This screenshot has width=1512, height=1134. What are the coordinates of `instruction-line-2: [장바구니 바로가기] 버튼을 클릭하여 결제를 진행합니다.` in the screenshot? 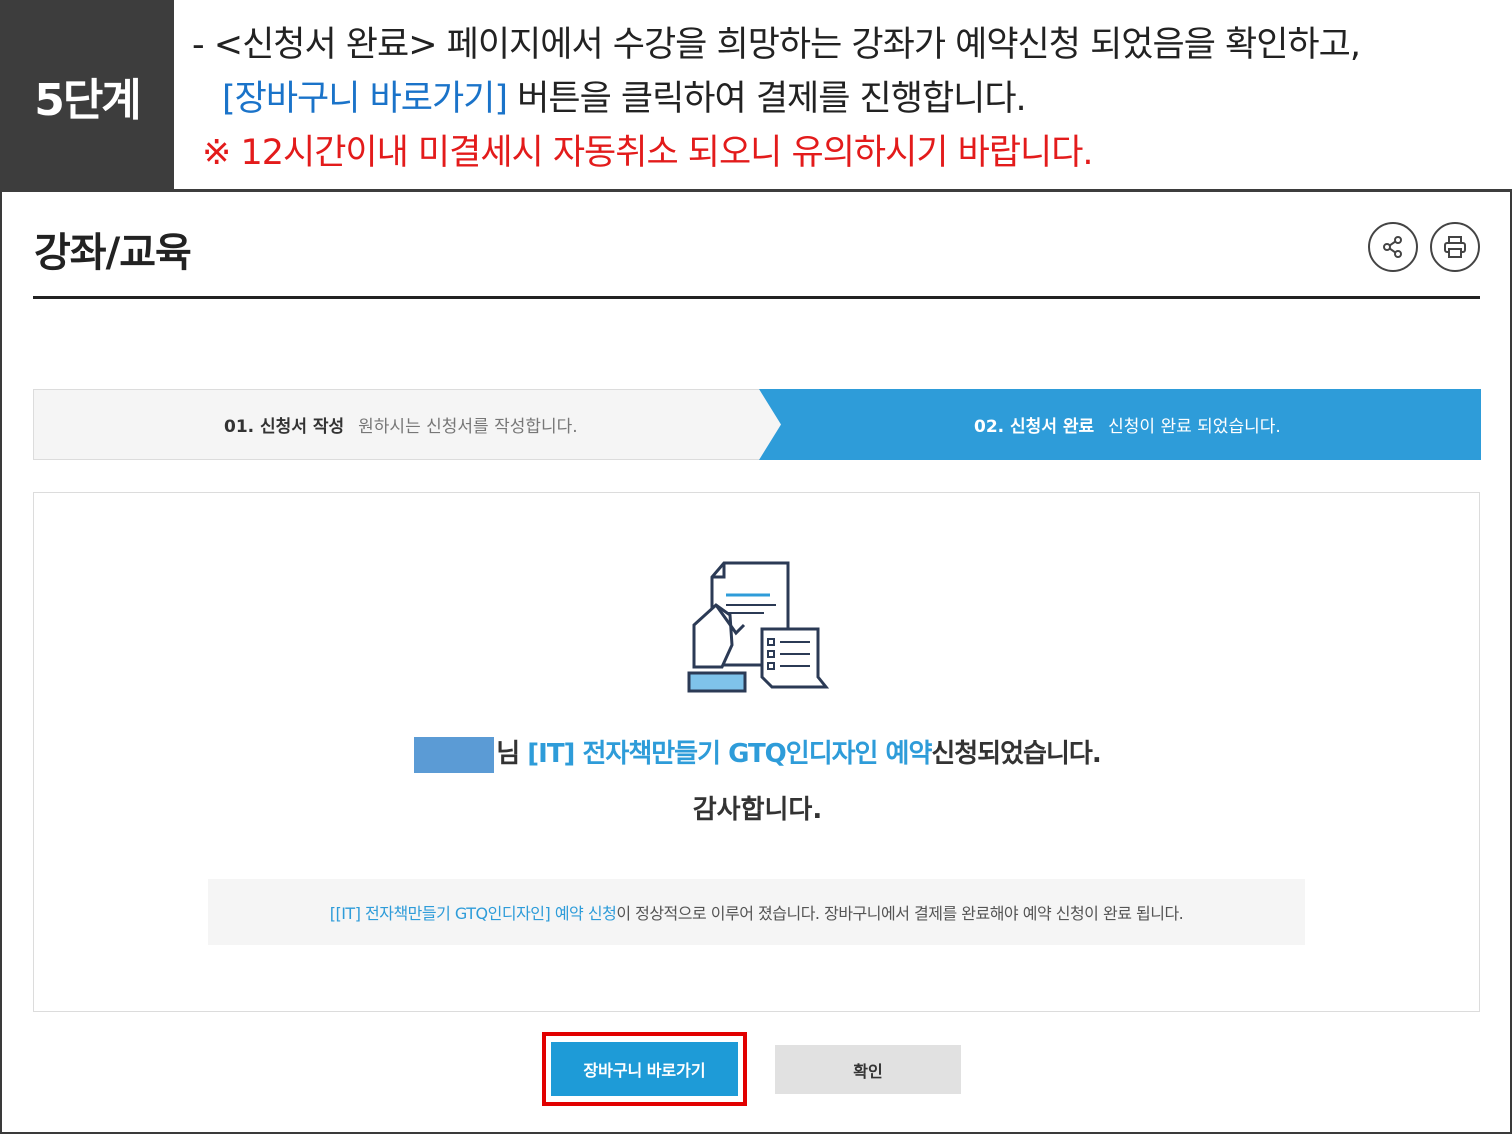 It's located at (852, 99).